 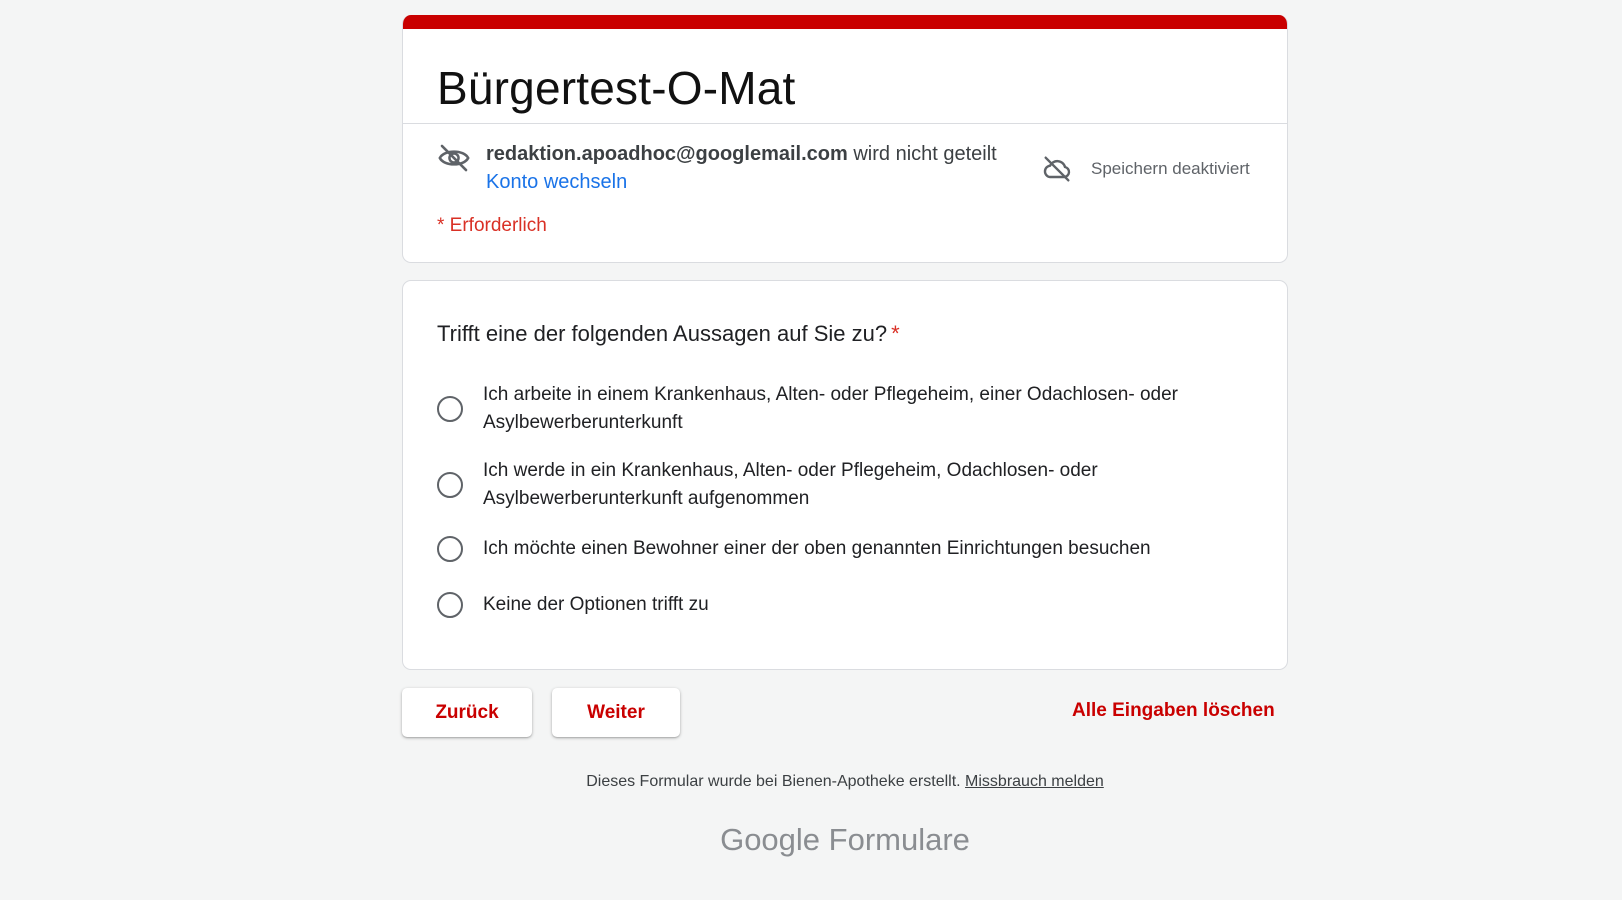 What do you see at coordinates (616, 88) in the screenshot?
I see `form-title: Bürgertest-O-Mat` at bounding box center [616, 88].